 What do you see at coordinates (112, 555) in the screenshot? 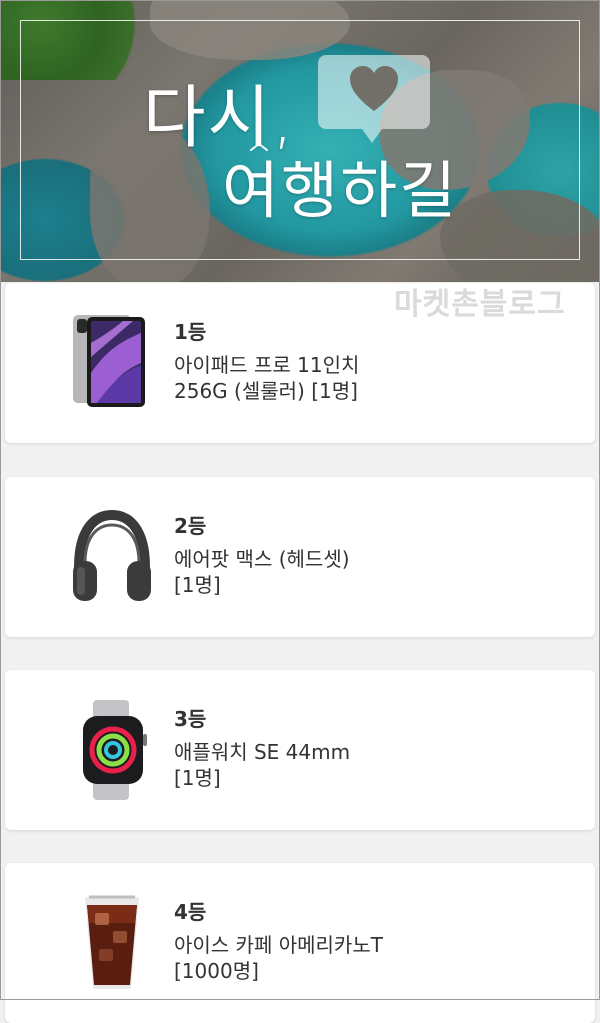
I see `airpods-max-icon` at bounding box center [112, 555].